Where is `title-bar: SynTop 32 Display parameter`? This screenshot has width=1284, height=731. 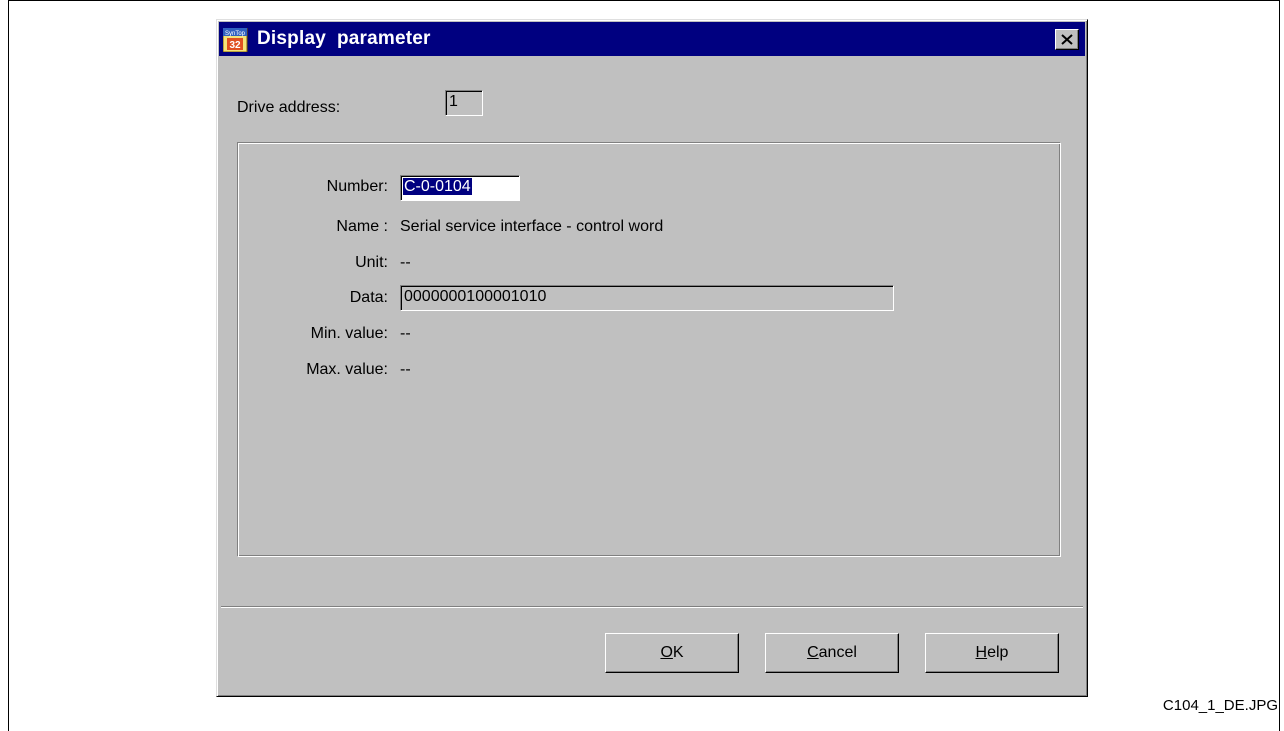
title-bar: SynTop 32 Display parameter is located at coordinates (652, 39).